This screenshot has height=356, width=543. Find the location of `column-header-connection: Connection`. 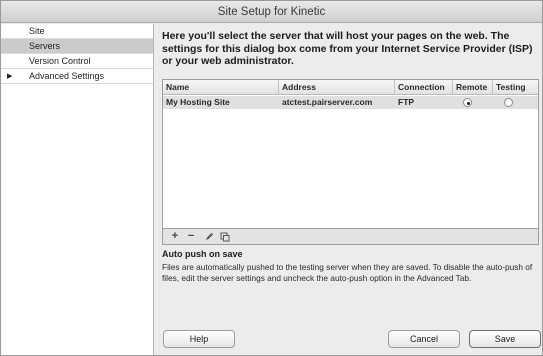

column-header-connection: Connection is located at coordinates (424, 87).